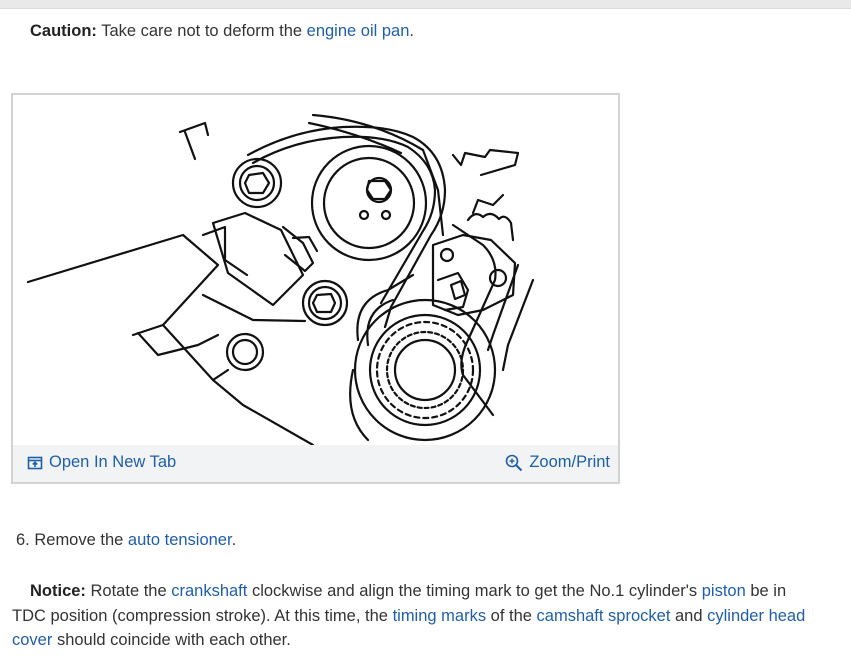  Describe the element at coordinates (511, 615) in the screenshot. I see `notice-text-4: of the` at that location.